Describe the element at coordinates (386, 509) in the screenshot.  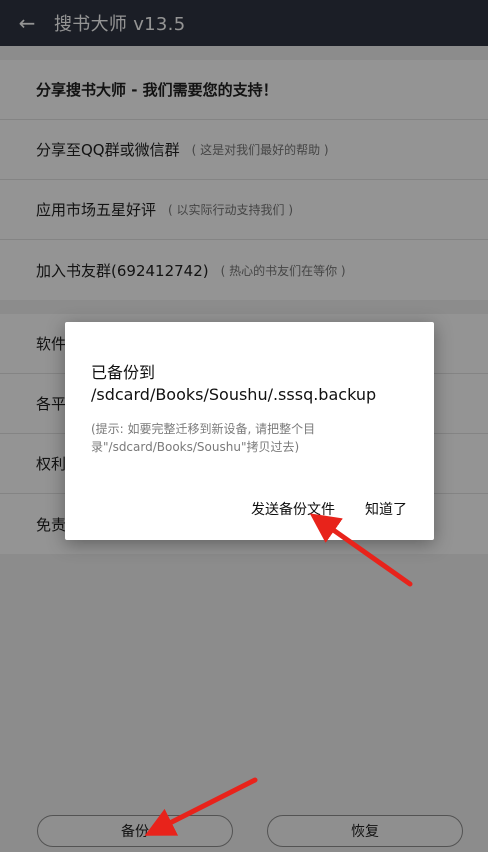
I see `got-it-button: 知道了` at that location.